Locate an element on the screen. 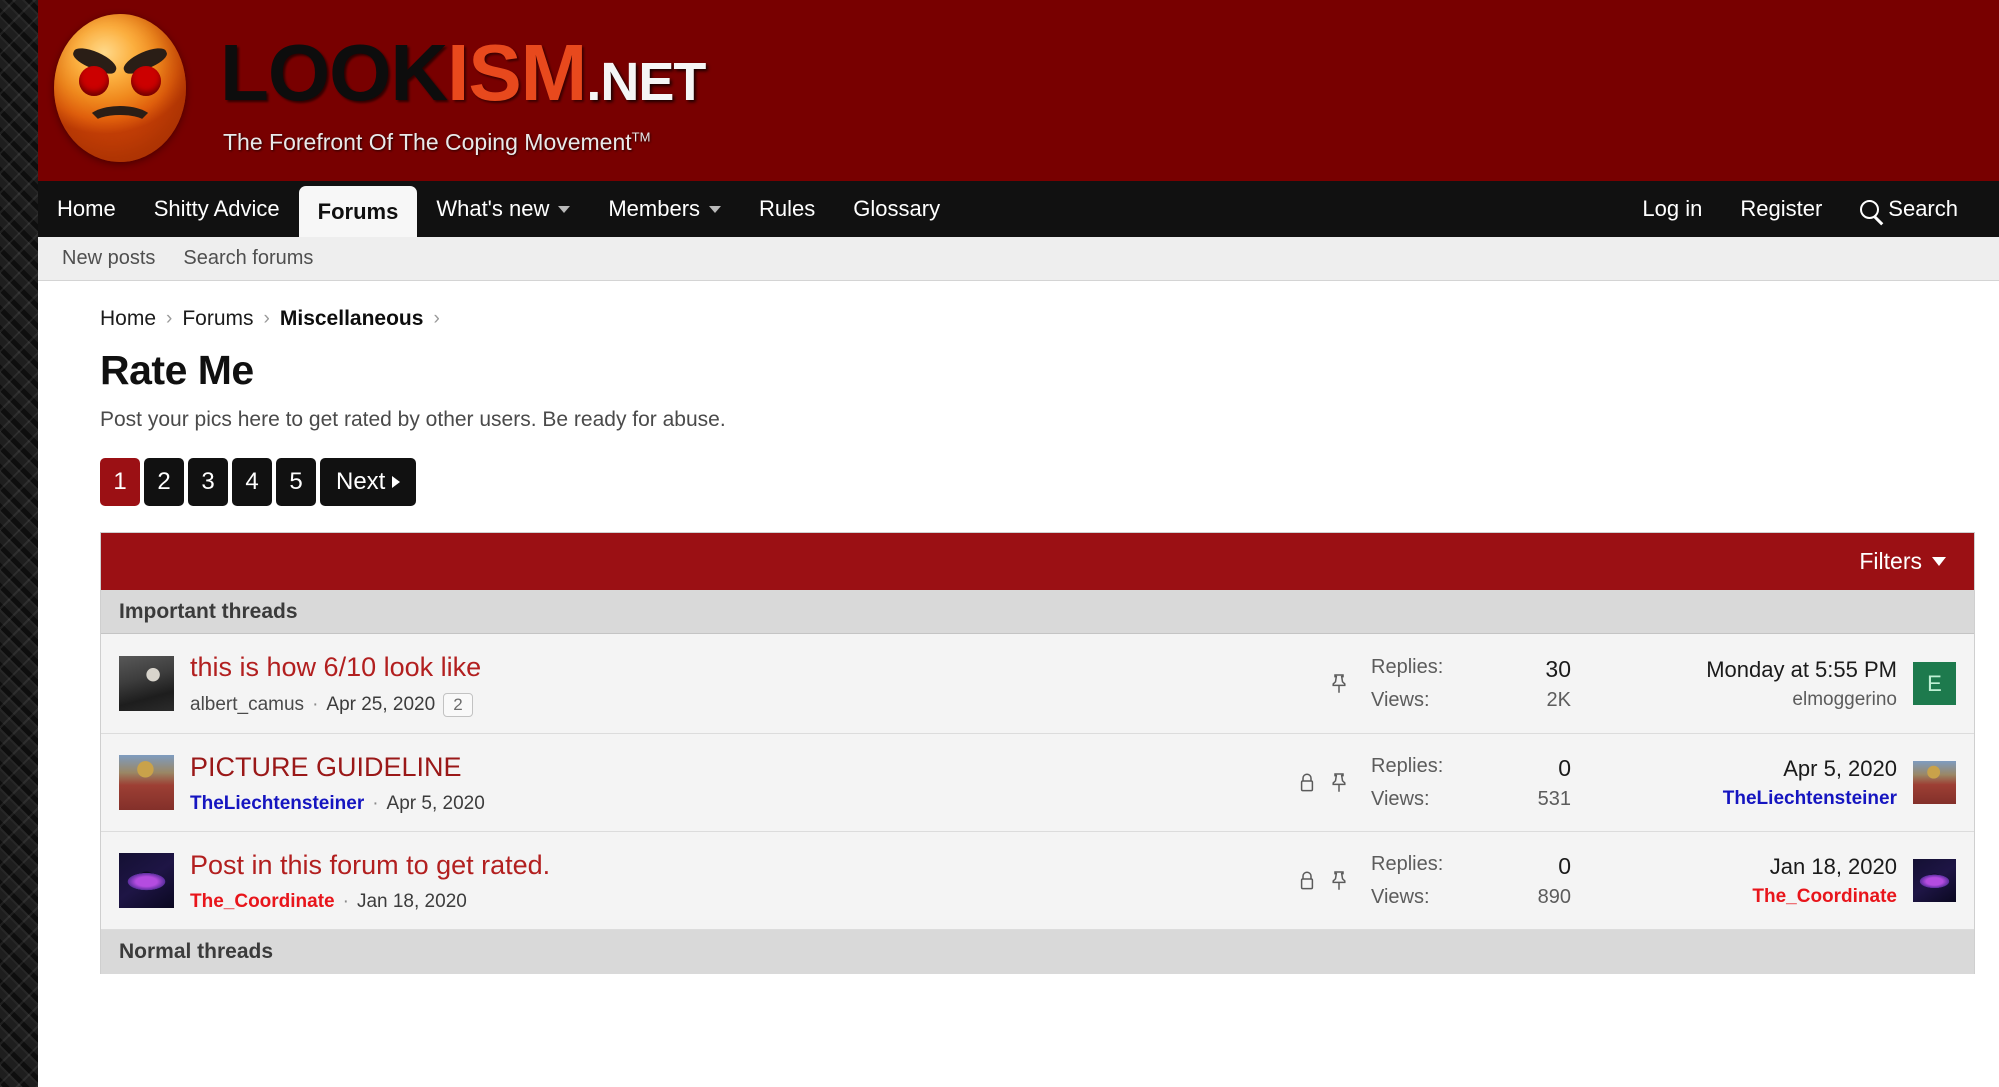  replies-count: 0 is located at coordinates (1564, 767).